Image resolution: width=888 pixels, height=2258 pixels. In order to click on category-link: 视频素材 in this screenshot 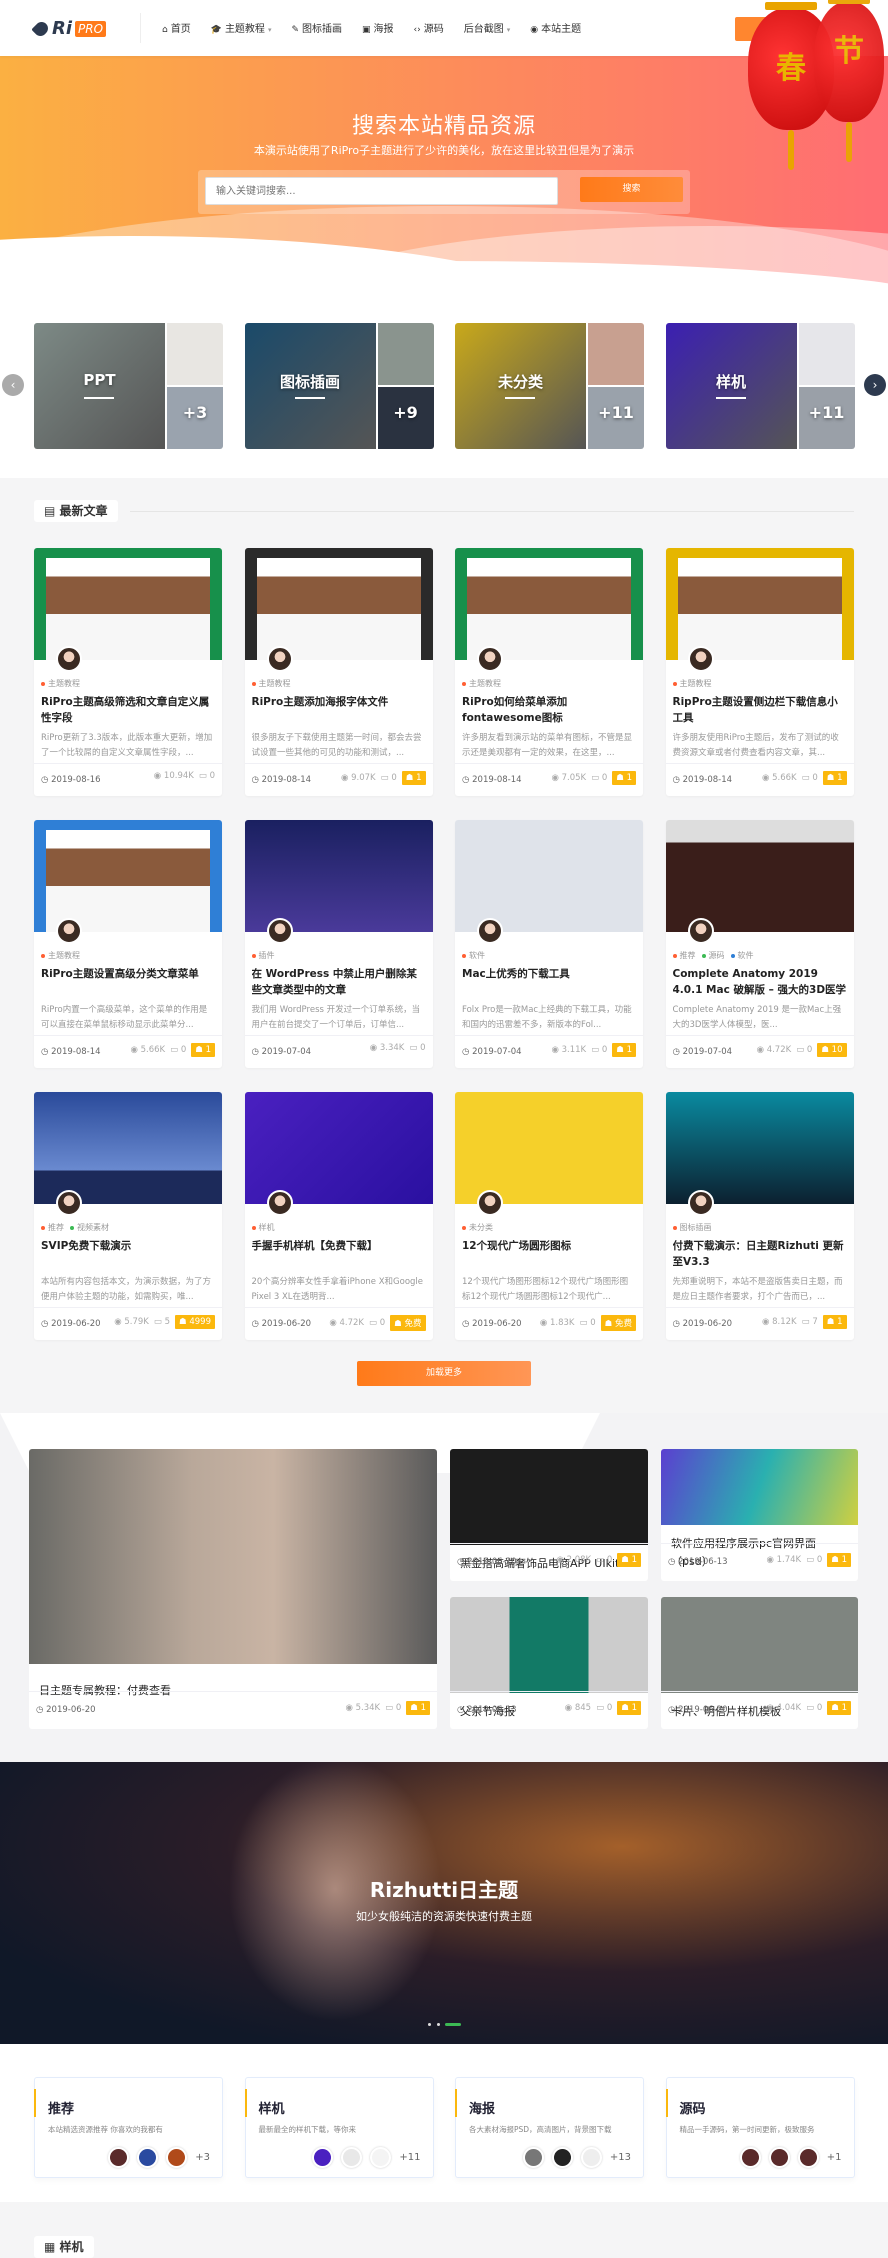, I will do `click(89, 1227)`.